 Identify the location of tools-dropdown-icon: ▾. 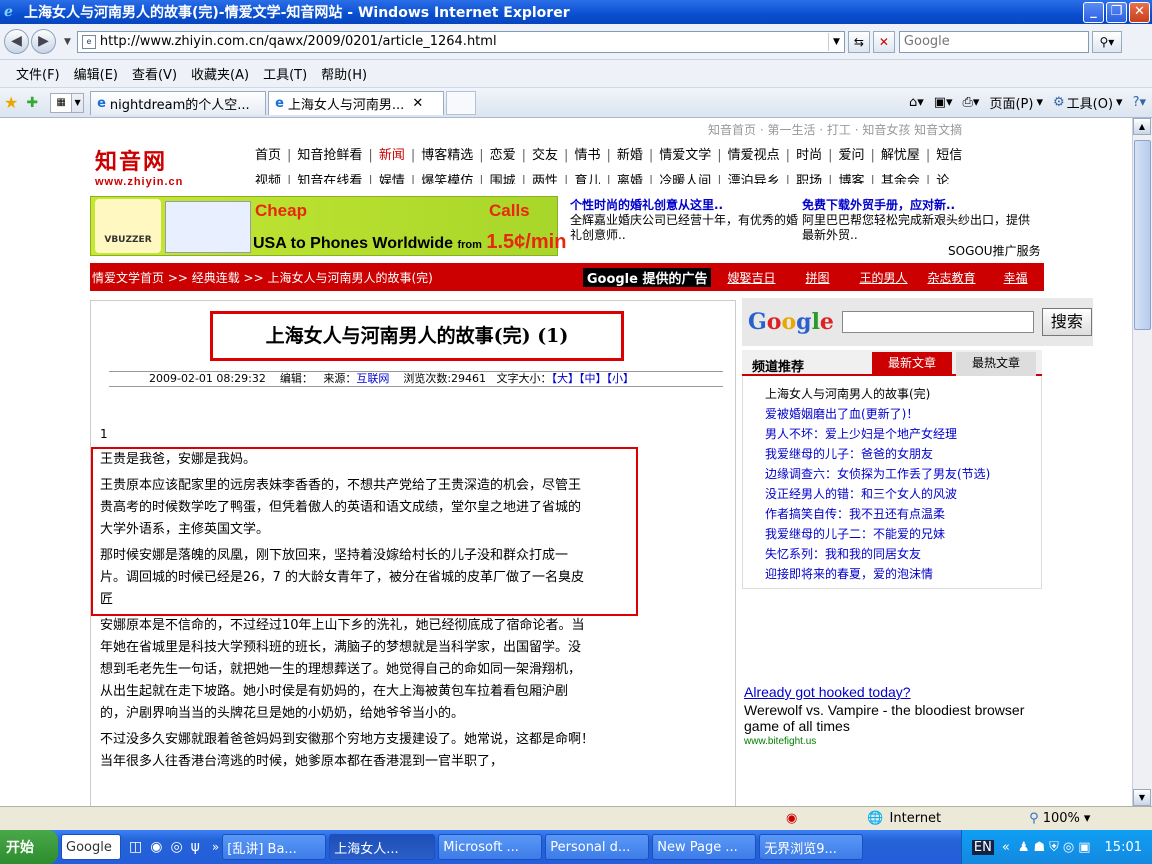
(1119, 102).